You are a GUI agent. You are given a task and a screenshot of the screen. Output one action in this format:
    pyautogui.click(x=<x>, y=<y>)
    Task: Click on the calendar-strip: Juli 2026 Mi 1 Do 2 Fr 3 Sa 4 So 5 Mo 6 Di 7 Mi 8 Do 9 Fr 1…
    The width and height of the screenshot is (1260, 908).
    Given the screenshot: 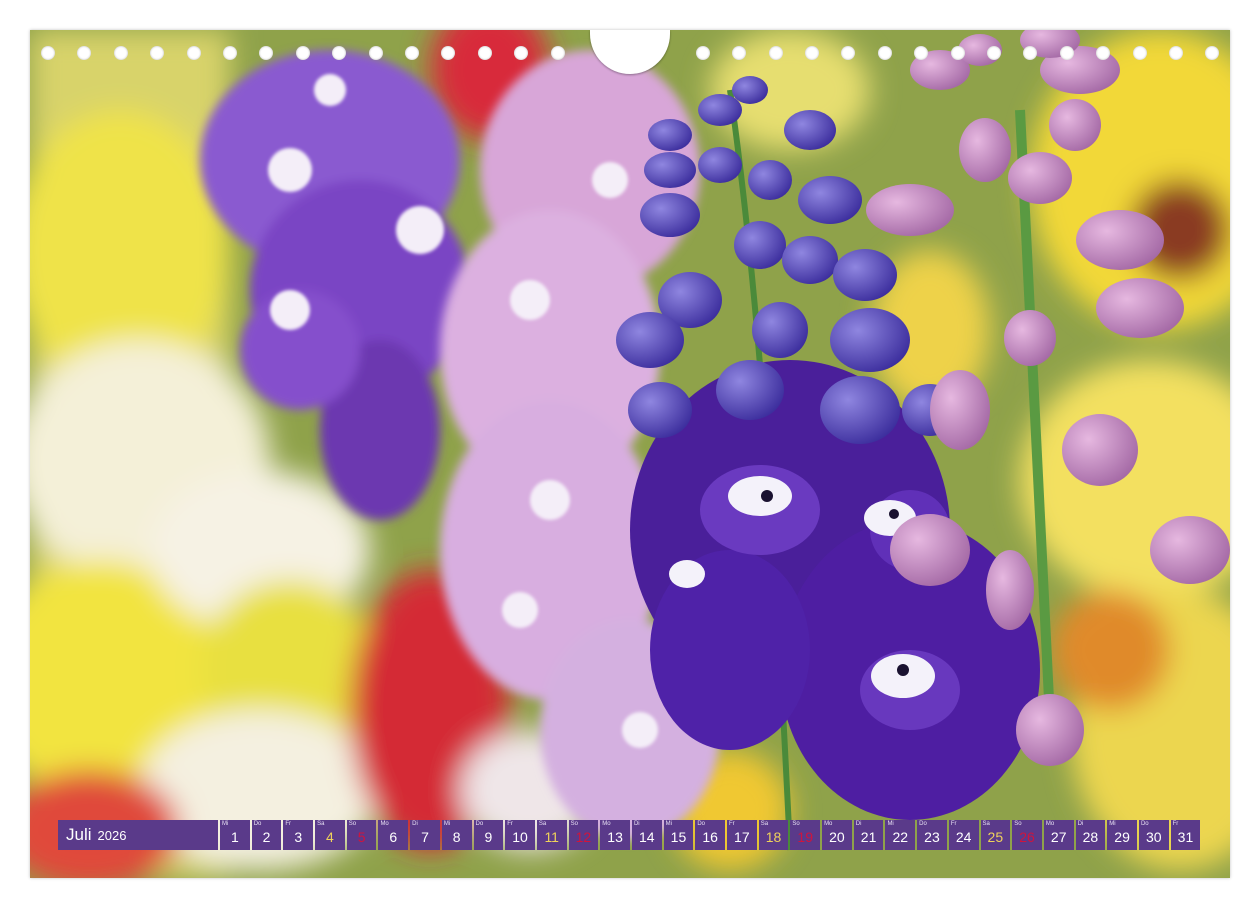 What is the action you would take?
    pyautogui.click(x=630, y=835)
    